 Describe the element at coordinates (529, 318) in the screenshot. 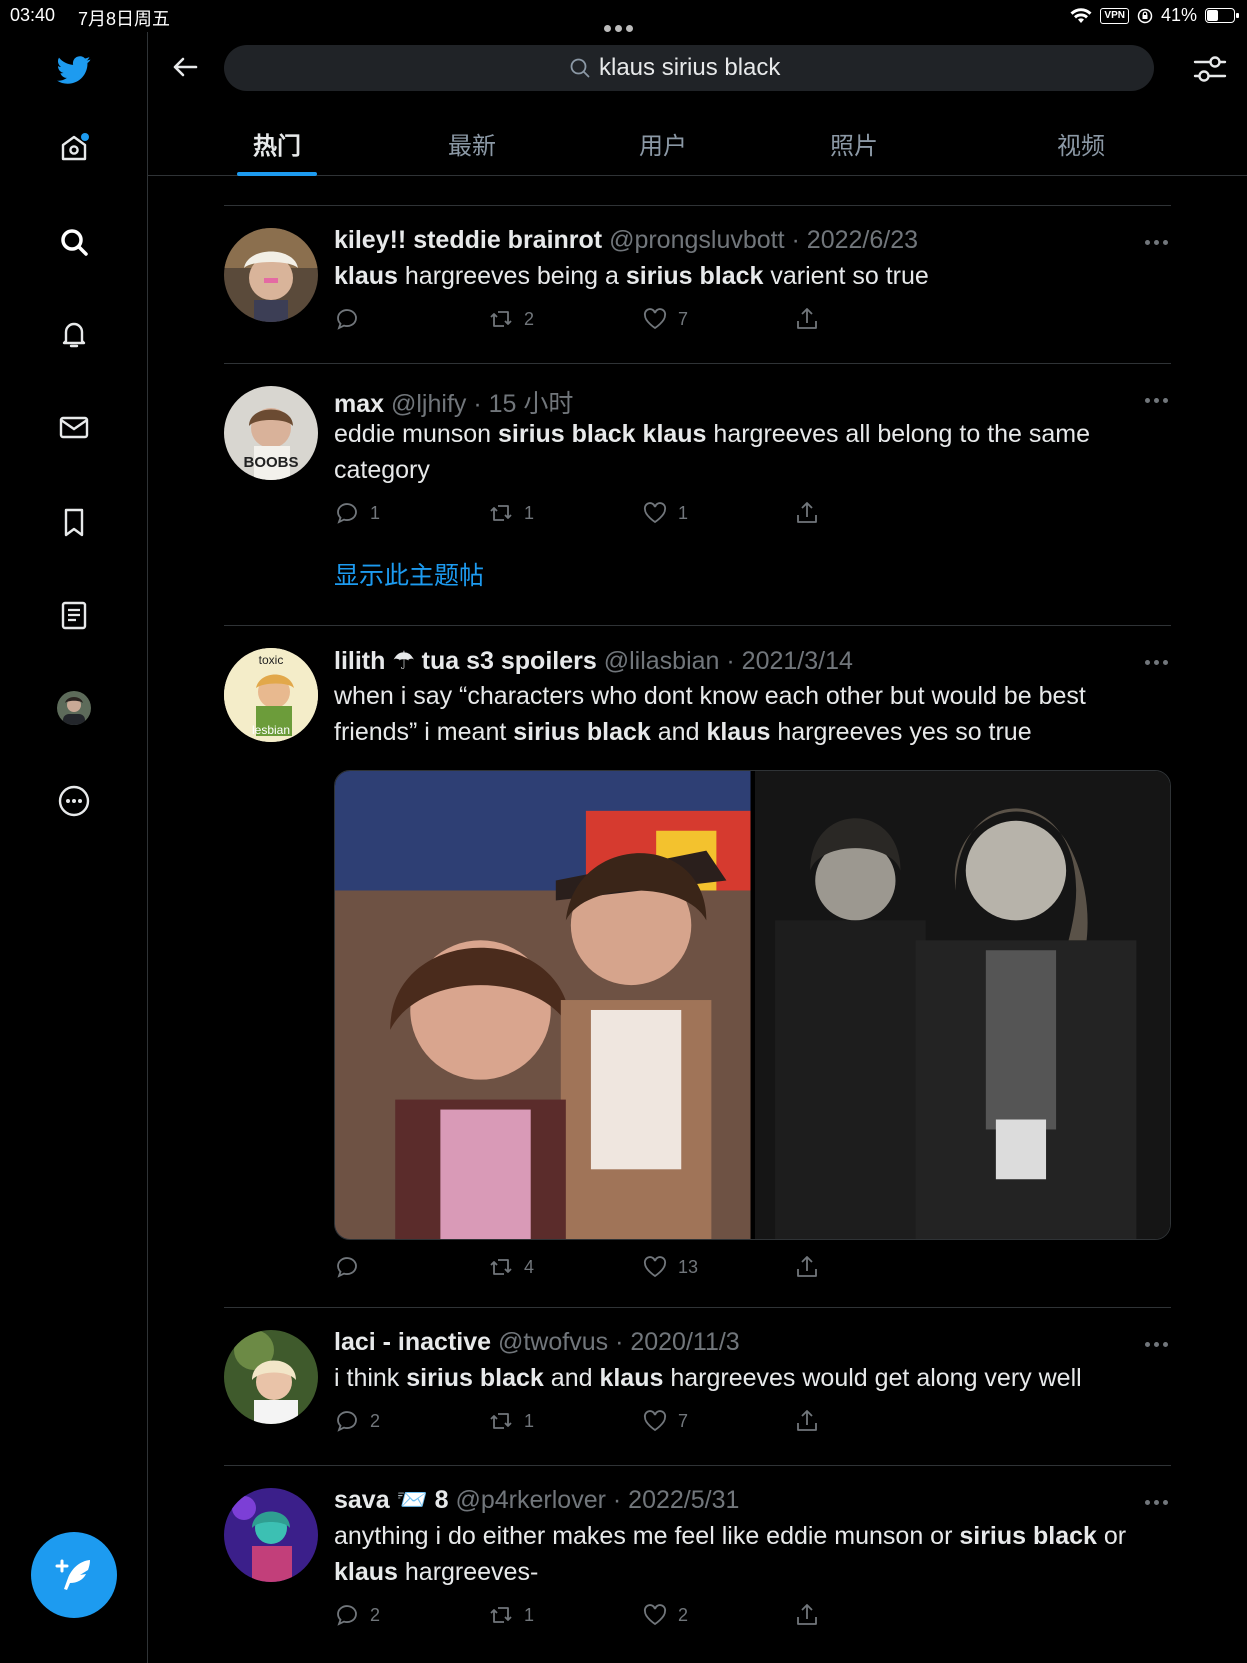

I see `retweet-count: 2` at that location.